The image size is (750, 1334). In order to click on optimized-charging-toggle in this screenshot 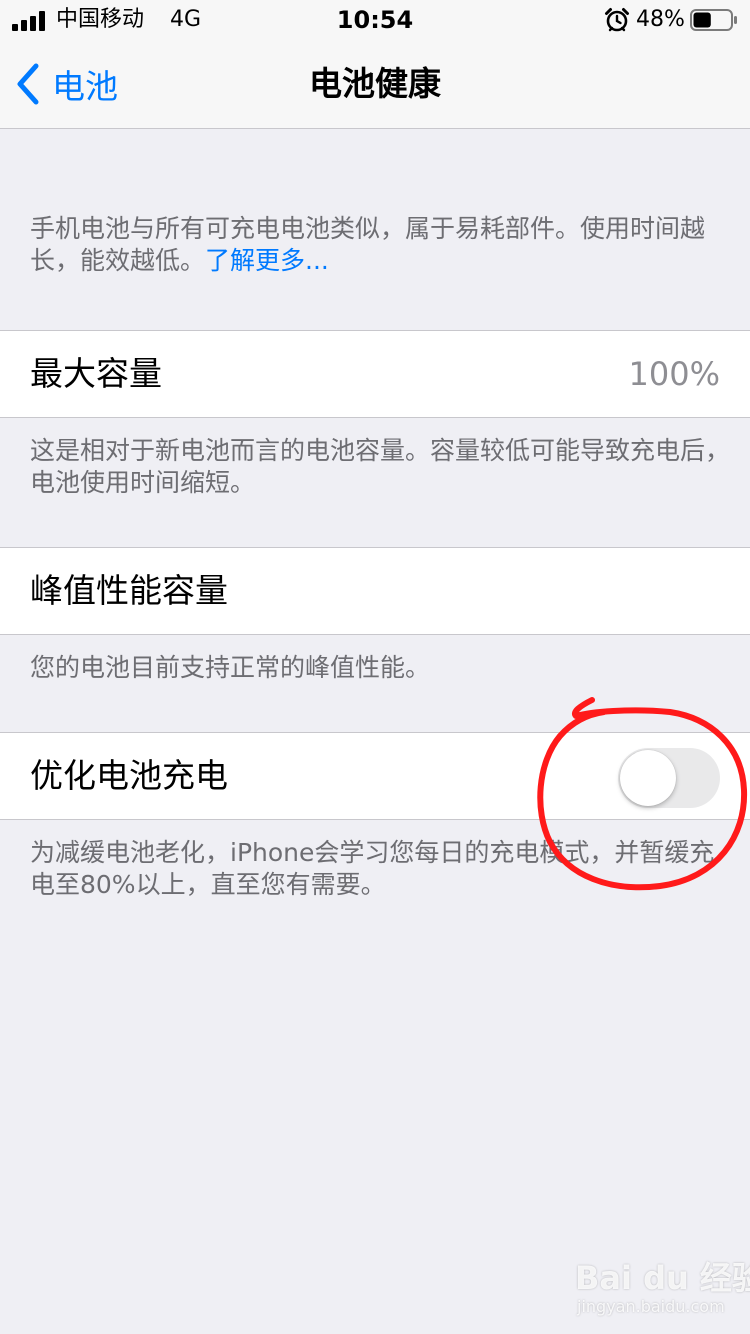, I will do `click(669, 778)`.